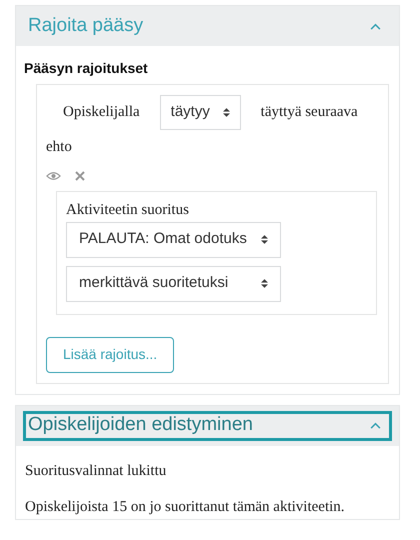 This screenshot has width=420, height=540. Describe the element at coordinates (101, 112) in the screenshot. I see `restriction-text: Opiskelijalla` at that location.